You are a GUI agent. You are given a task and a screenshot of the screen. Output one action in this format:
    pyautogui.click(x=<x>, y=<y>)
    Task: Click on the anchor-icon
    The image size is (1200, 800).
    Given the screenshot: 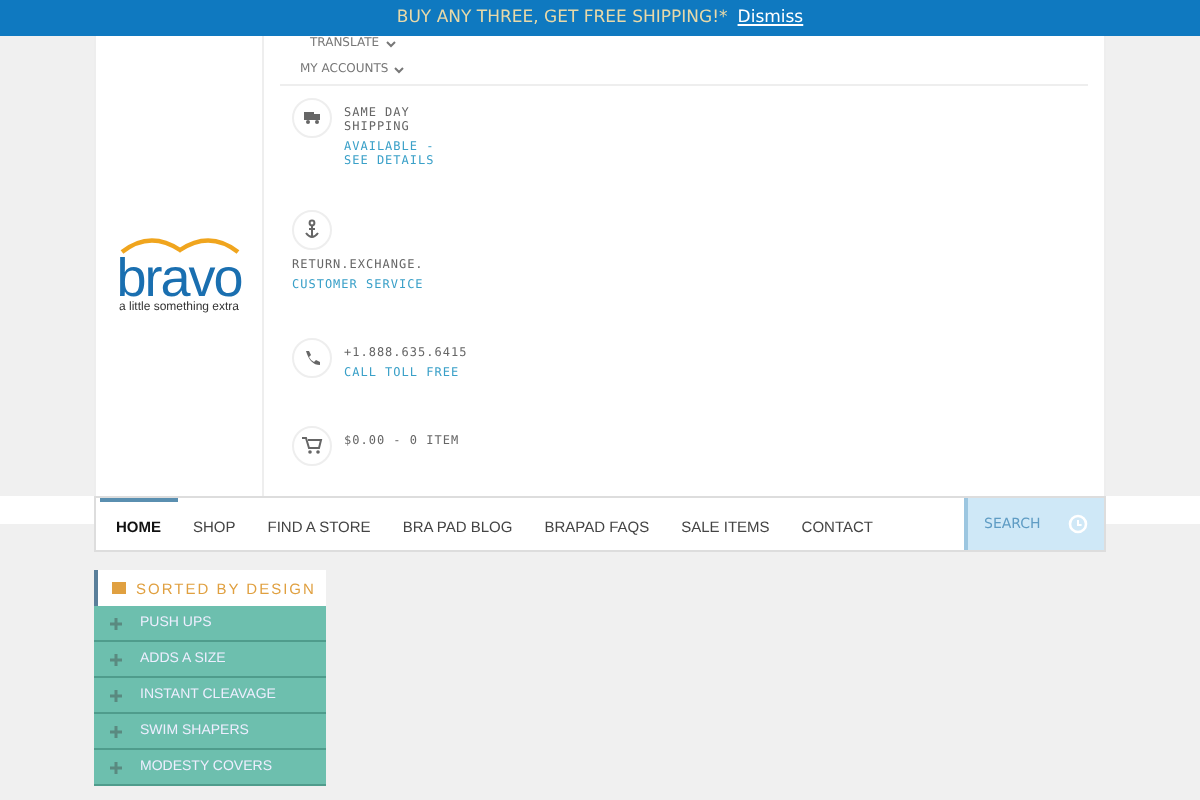 What is the action you would take?
    pyautogui.click(x=312, y=230)
    